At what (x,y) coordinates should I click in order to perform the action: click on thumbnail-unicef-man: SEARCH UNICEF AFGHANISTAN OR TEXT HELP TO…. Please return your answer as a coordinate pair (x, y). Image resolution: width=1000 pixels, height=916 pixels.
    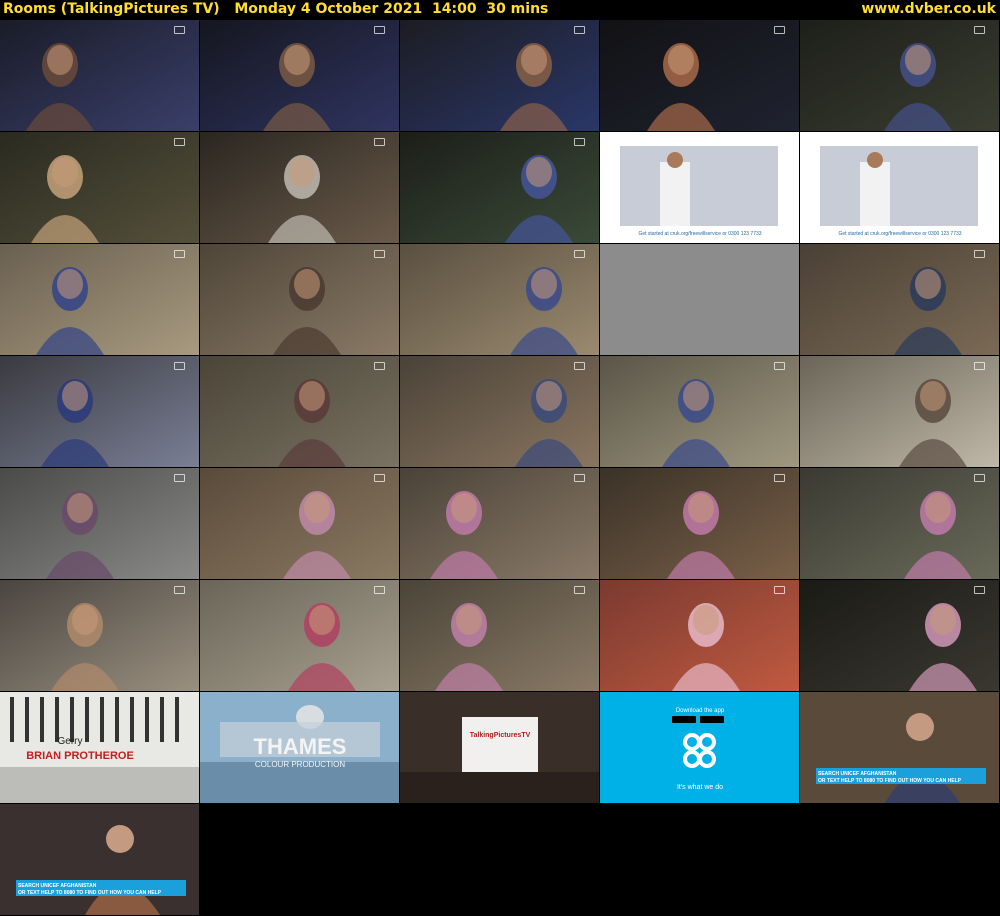
    Looking at the image, I should click on (899, 747).